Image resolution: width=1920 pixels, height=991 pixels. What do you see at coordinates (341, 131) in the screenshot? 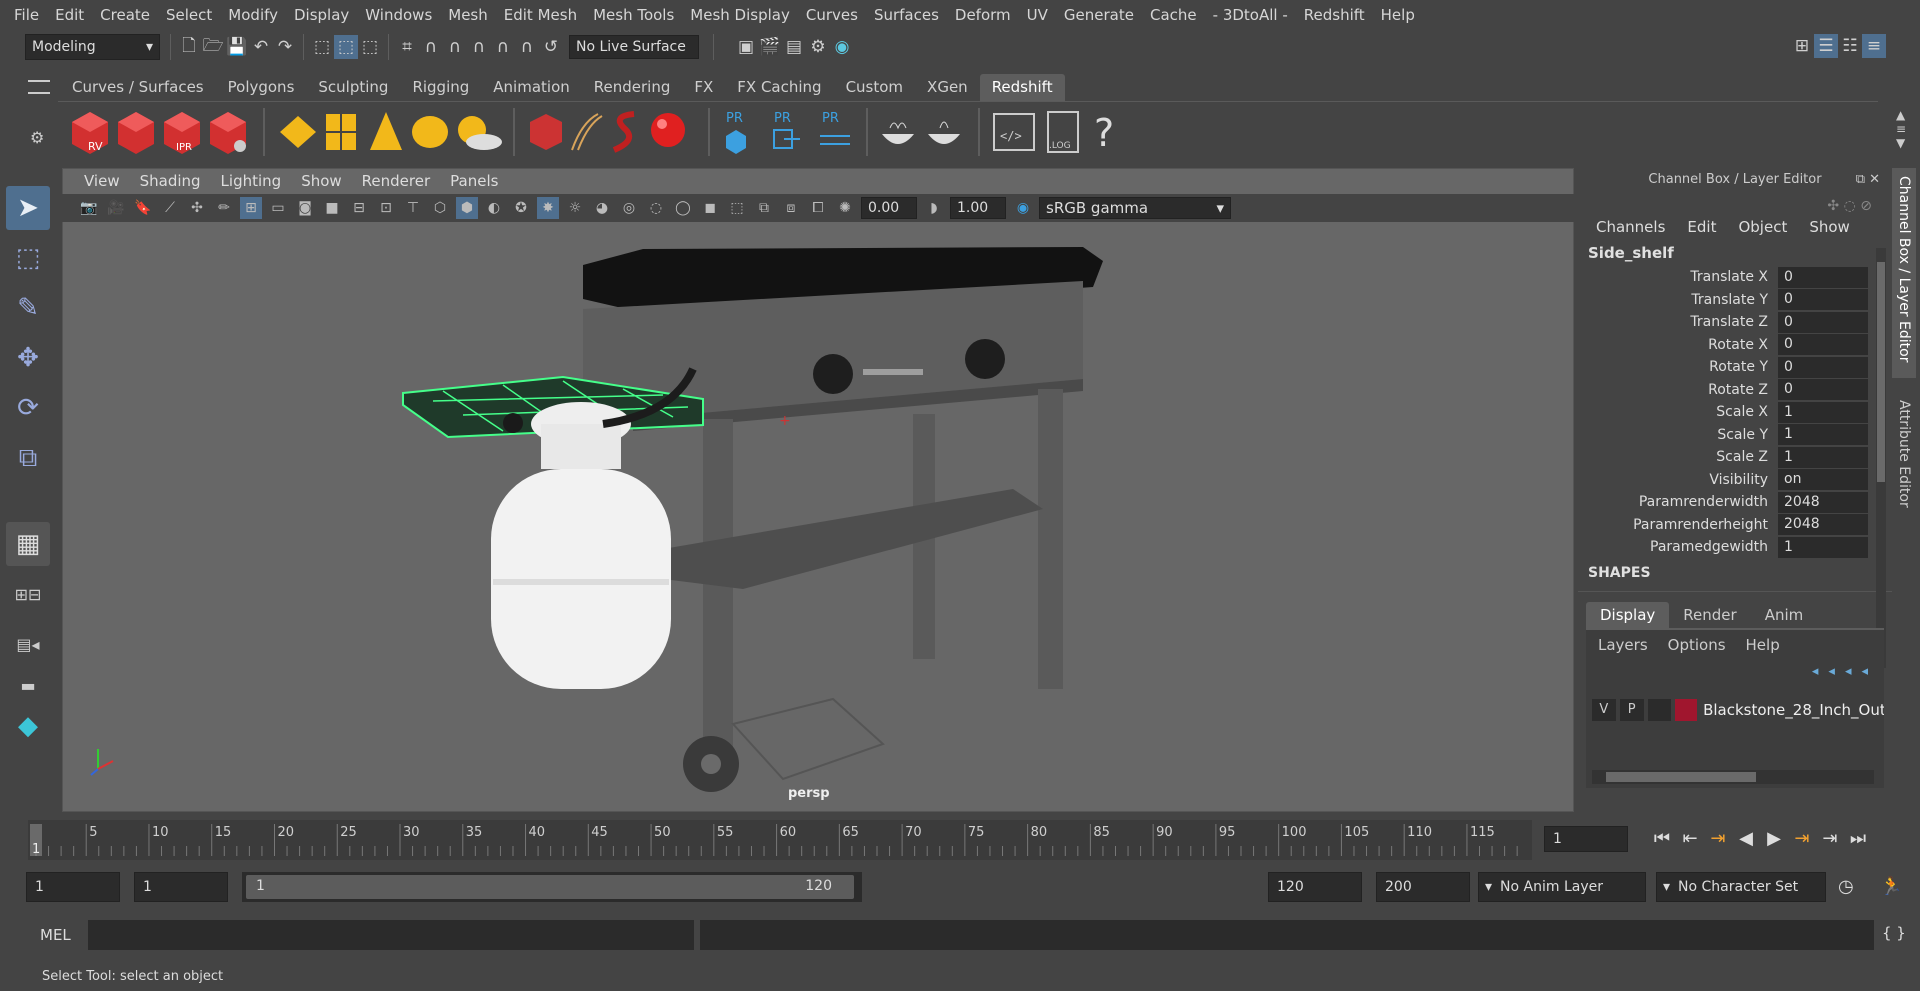
I see `redshift-light-portal-icon` at bounding box center [341, 131].